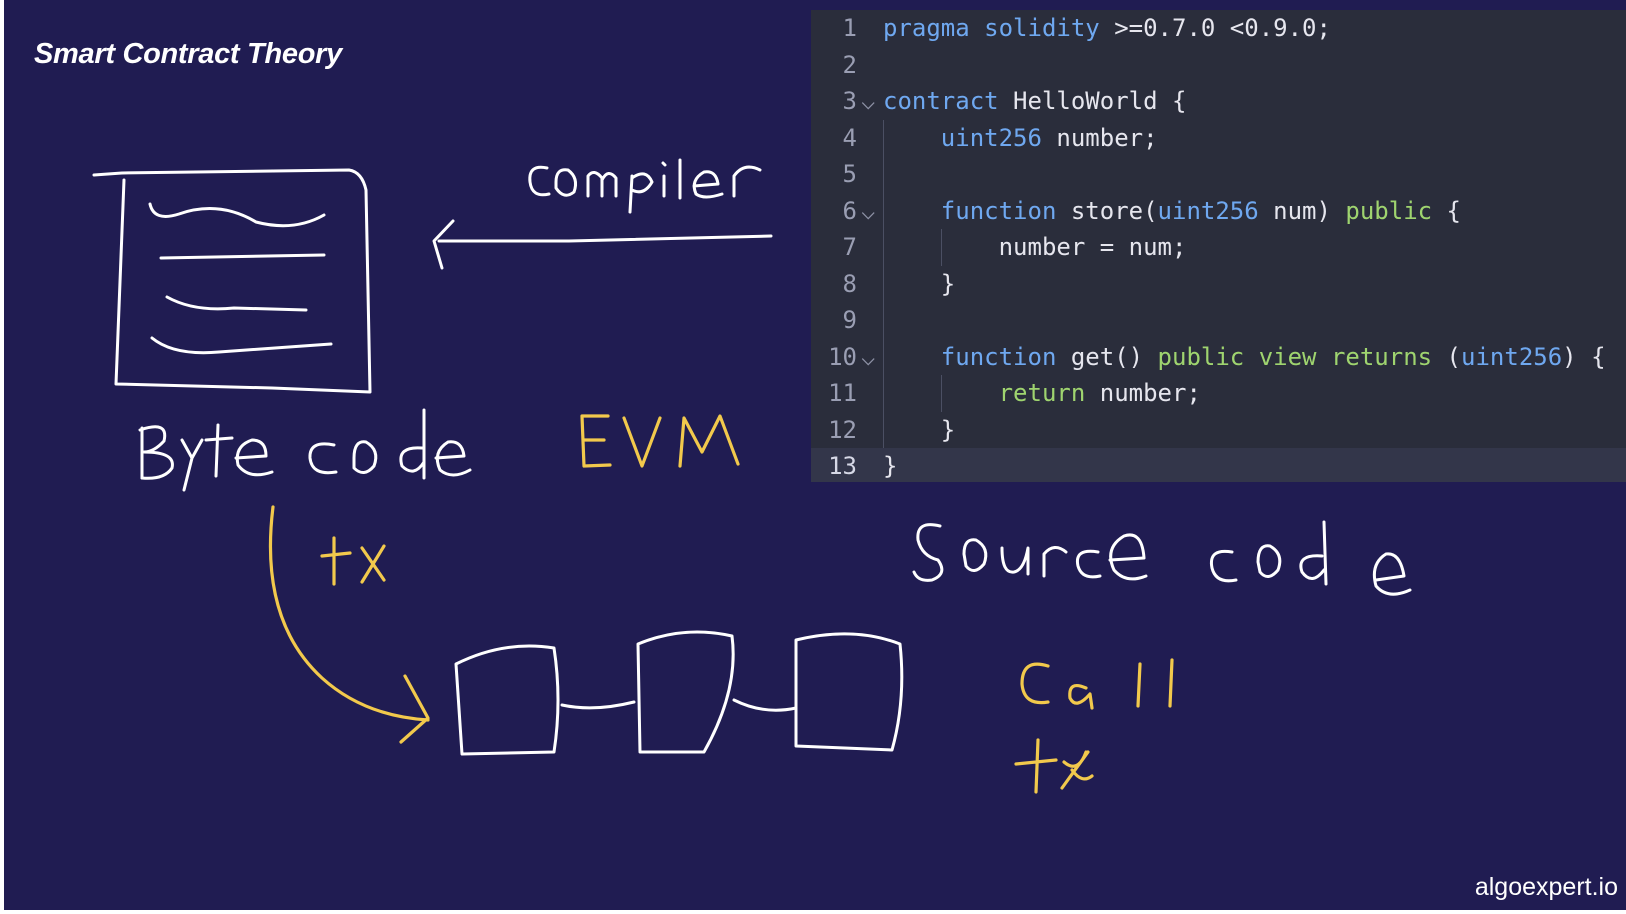 This screenshot has height=914, width=1626. I want to click on handwritten-source-code-sketch, so click(1162, 558).